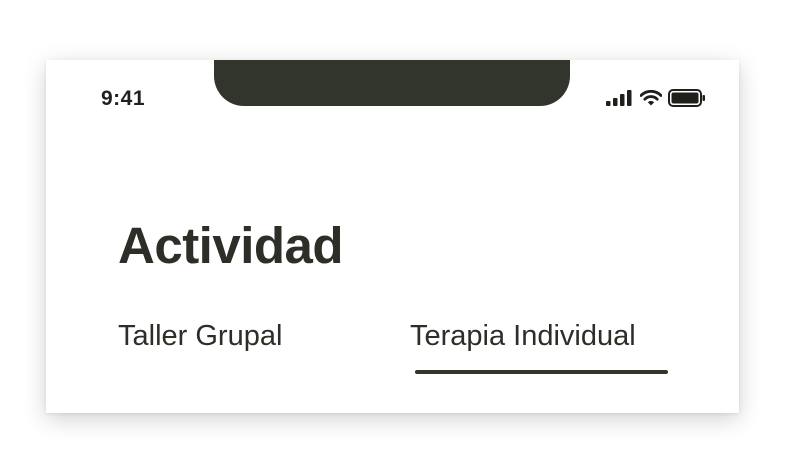 This screenshot has height=475, width=808. What do you see at coordinates (541, 372) in the screenshot?
I see `active-tab-indicator` at bounding box center [541, 372].